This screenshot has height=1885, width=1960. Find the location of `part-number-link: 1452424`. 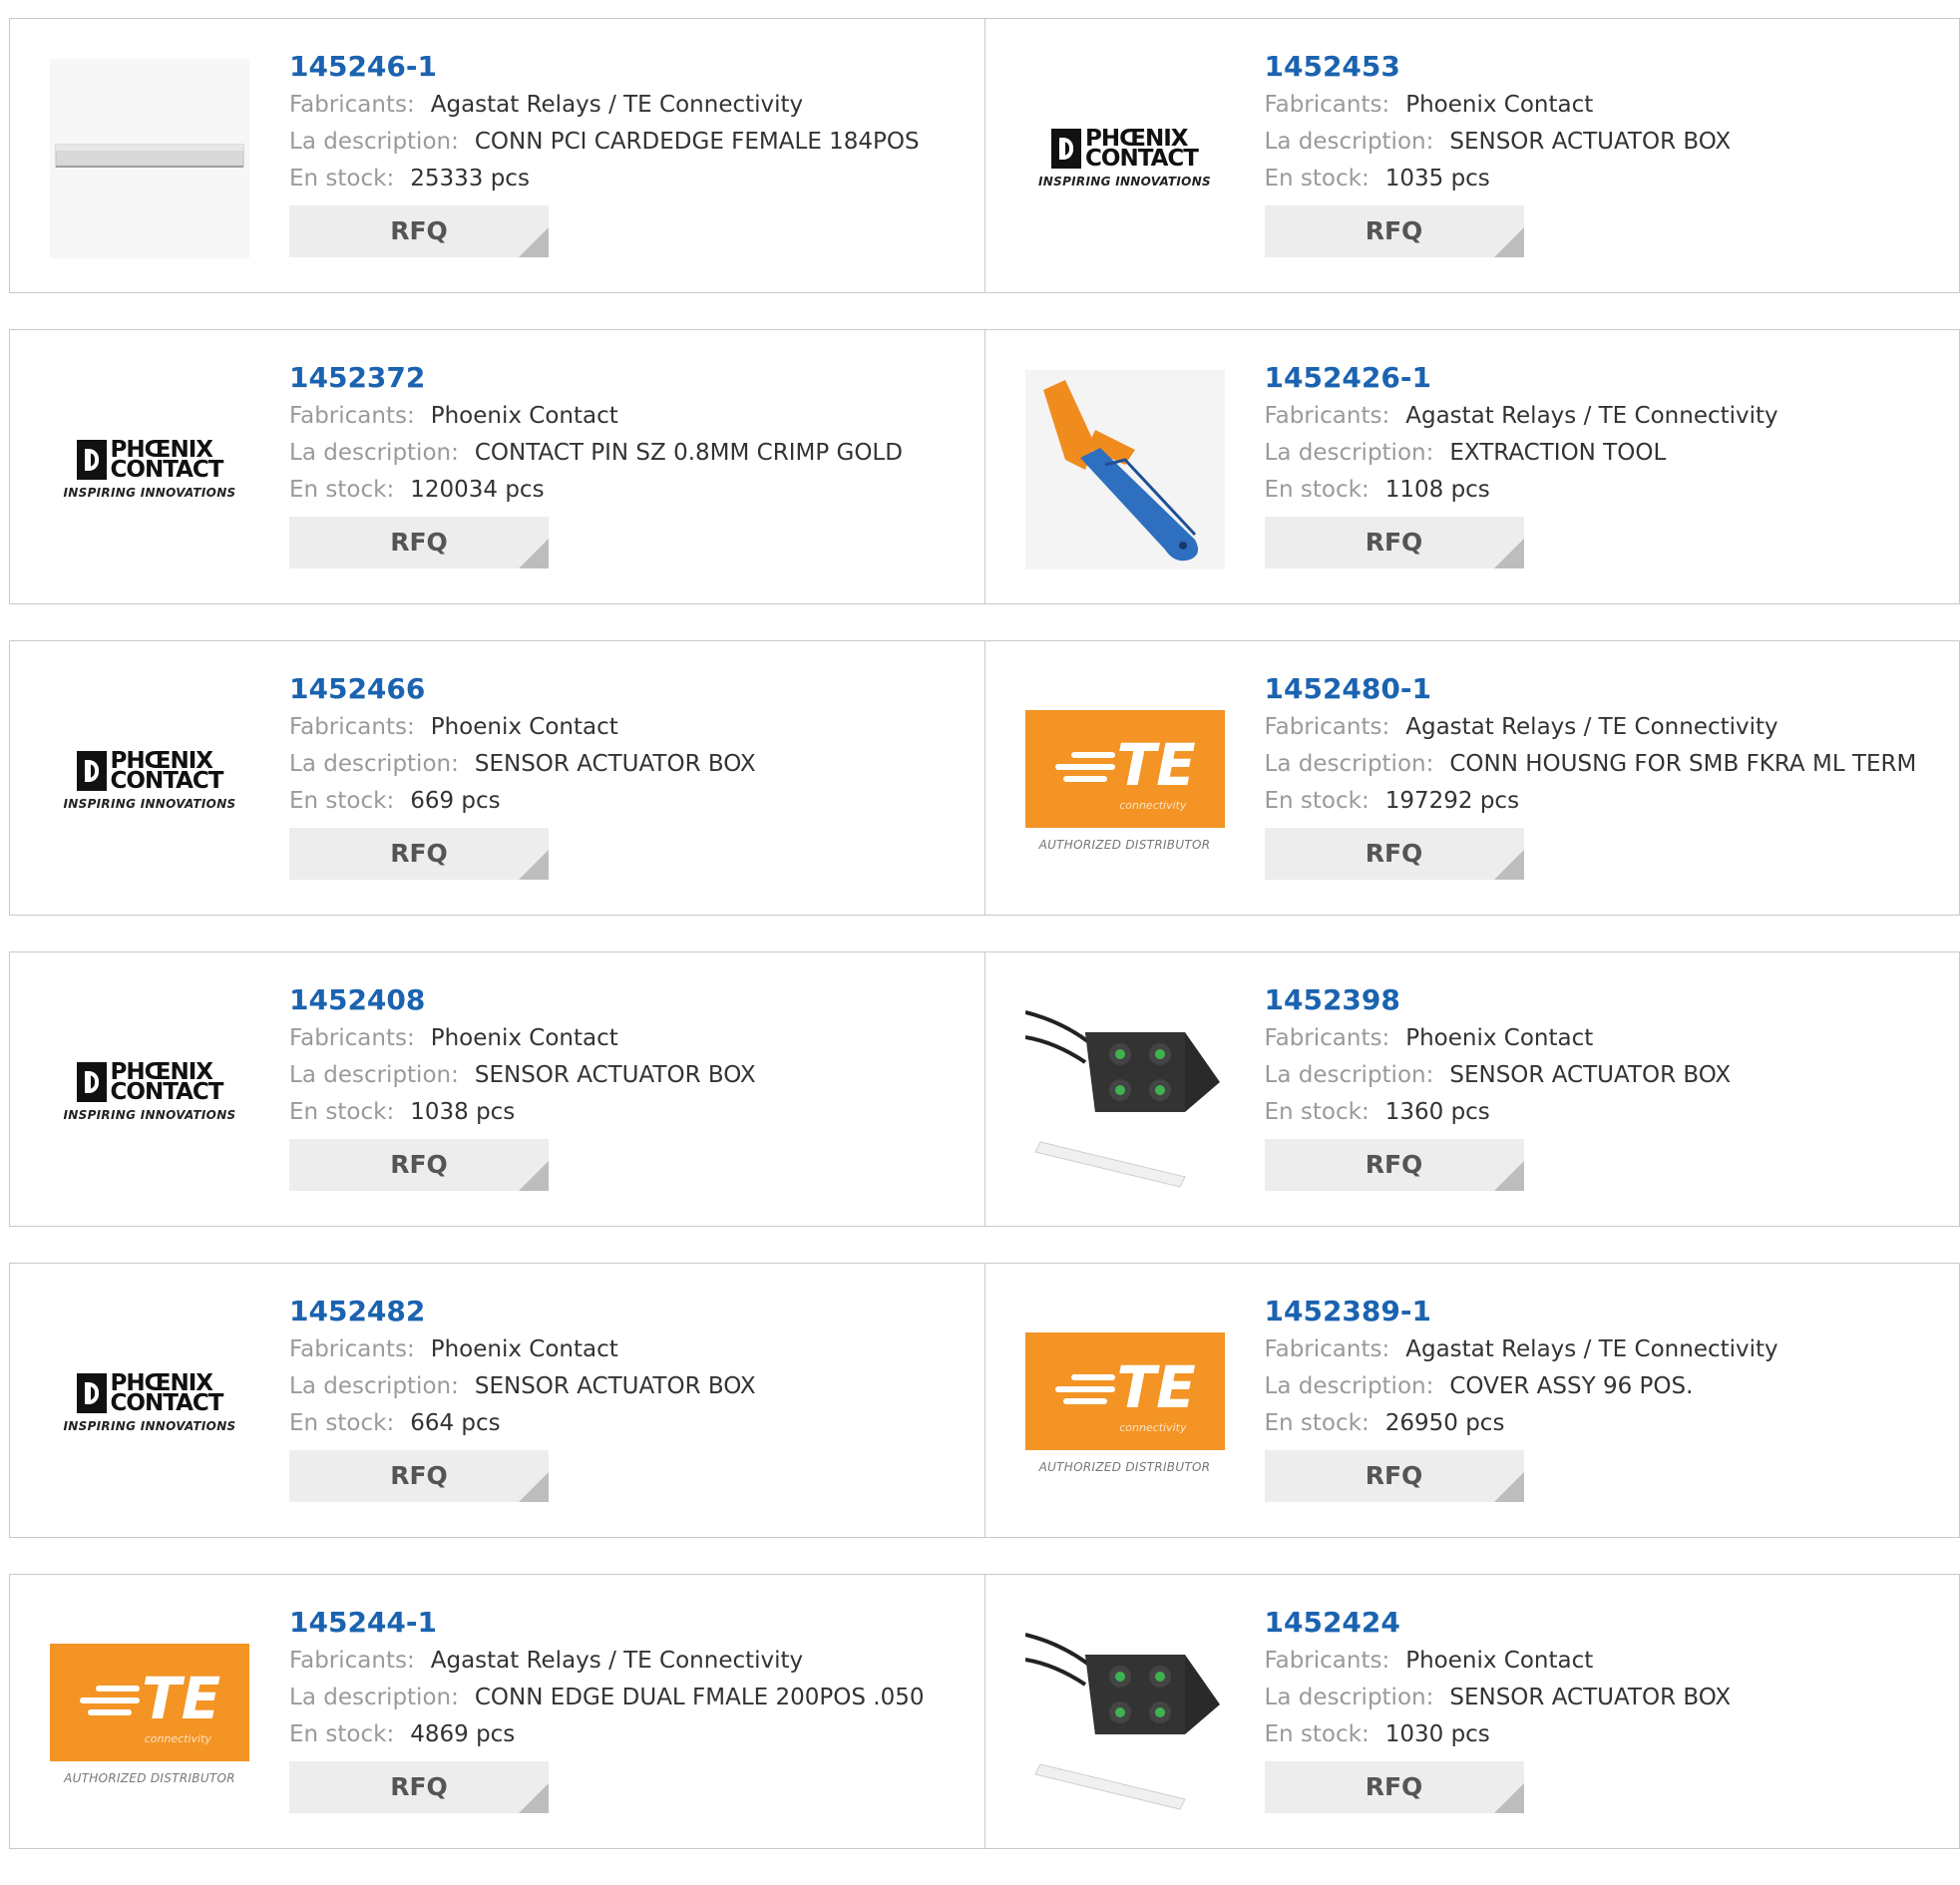

part-number-link: 1452424 is located at coordinates (1608, 1623).